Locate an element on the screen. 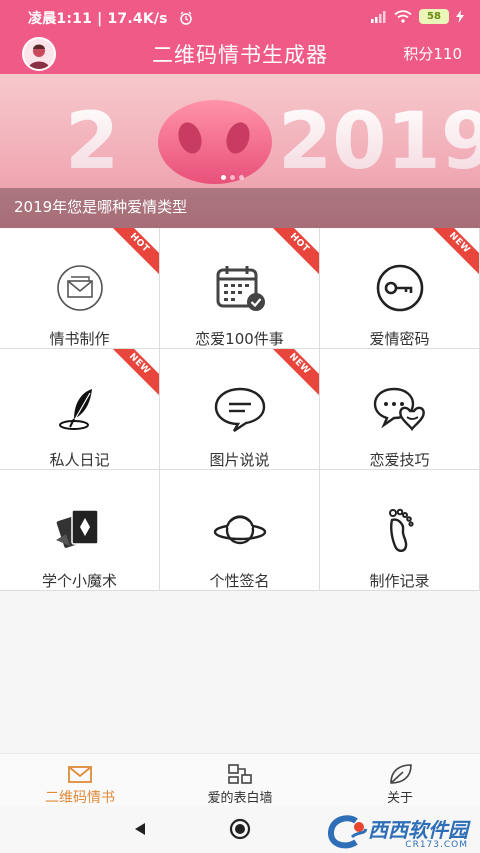  leaf-icon is located at coordinates (401, 774).